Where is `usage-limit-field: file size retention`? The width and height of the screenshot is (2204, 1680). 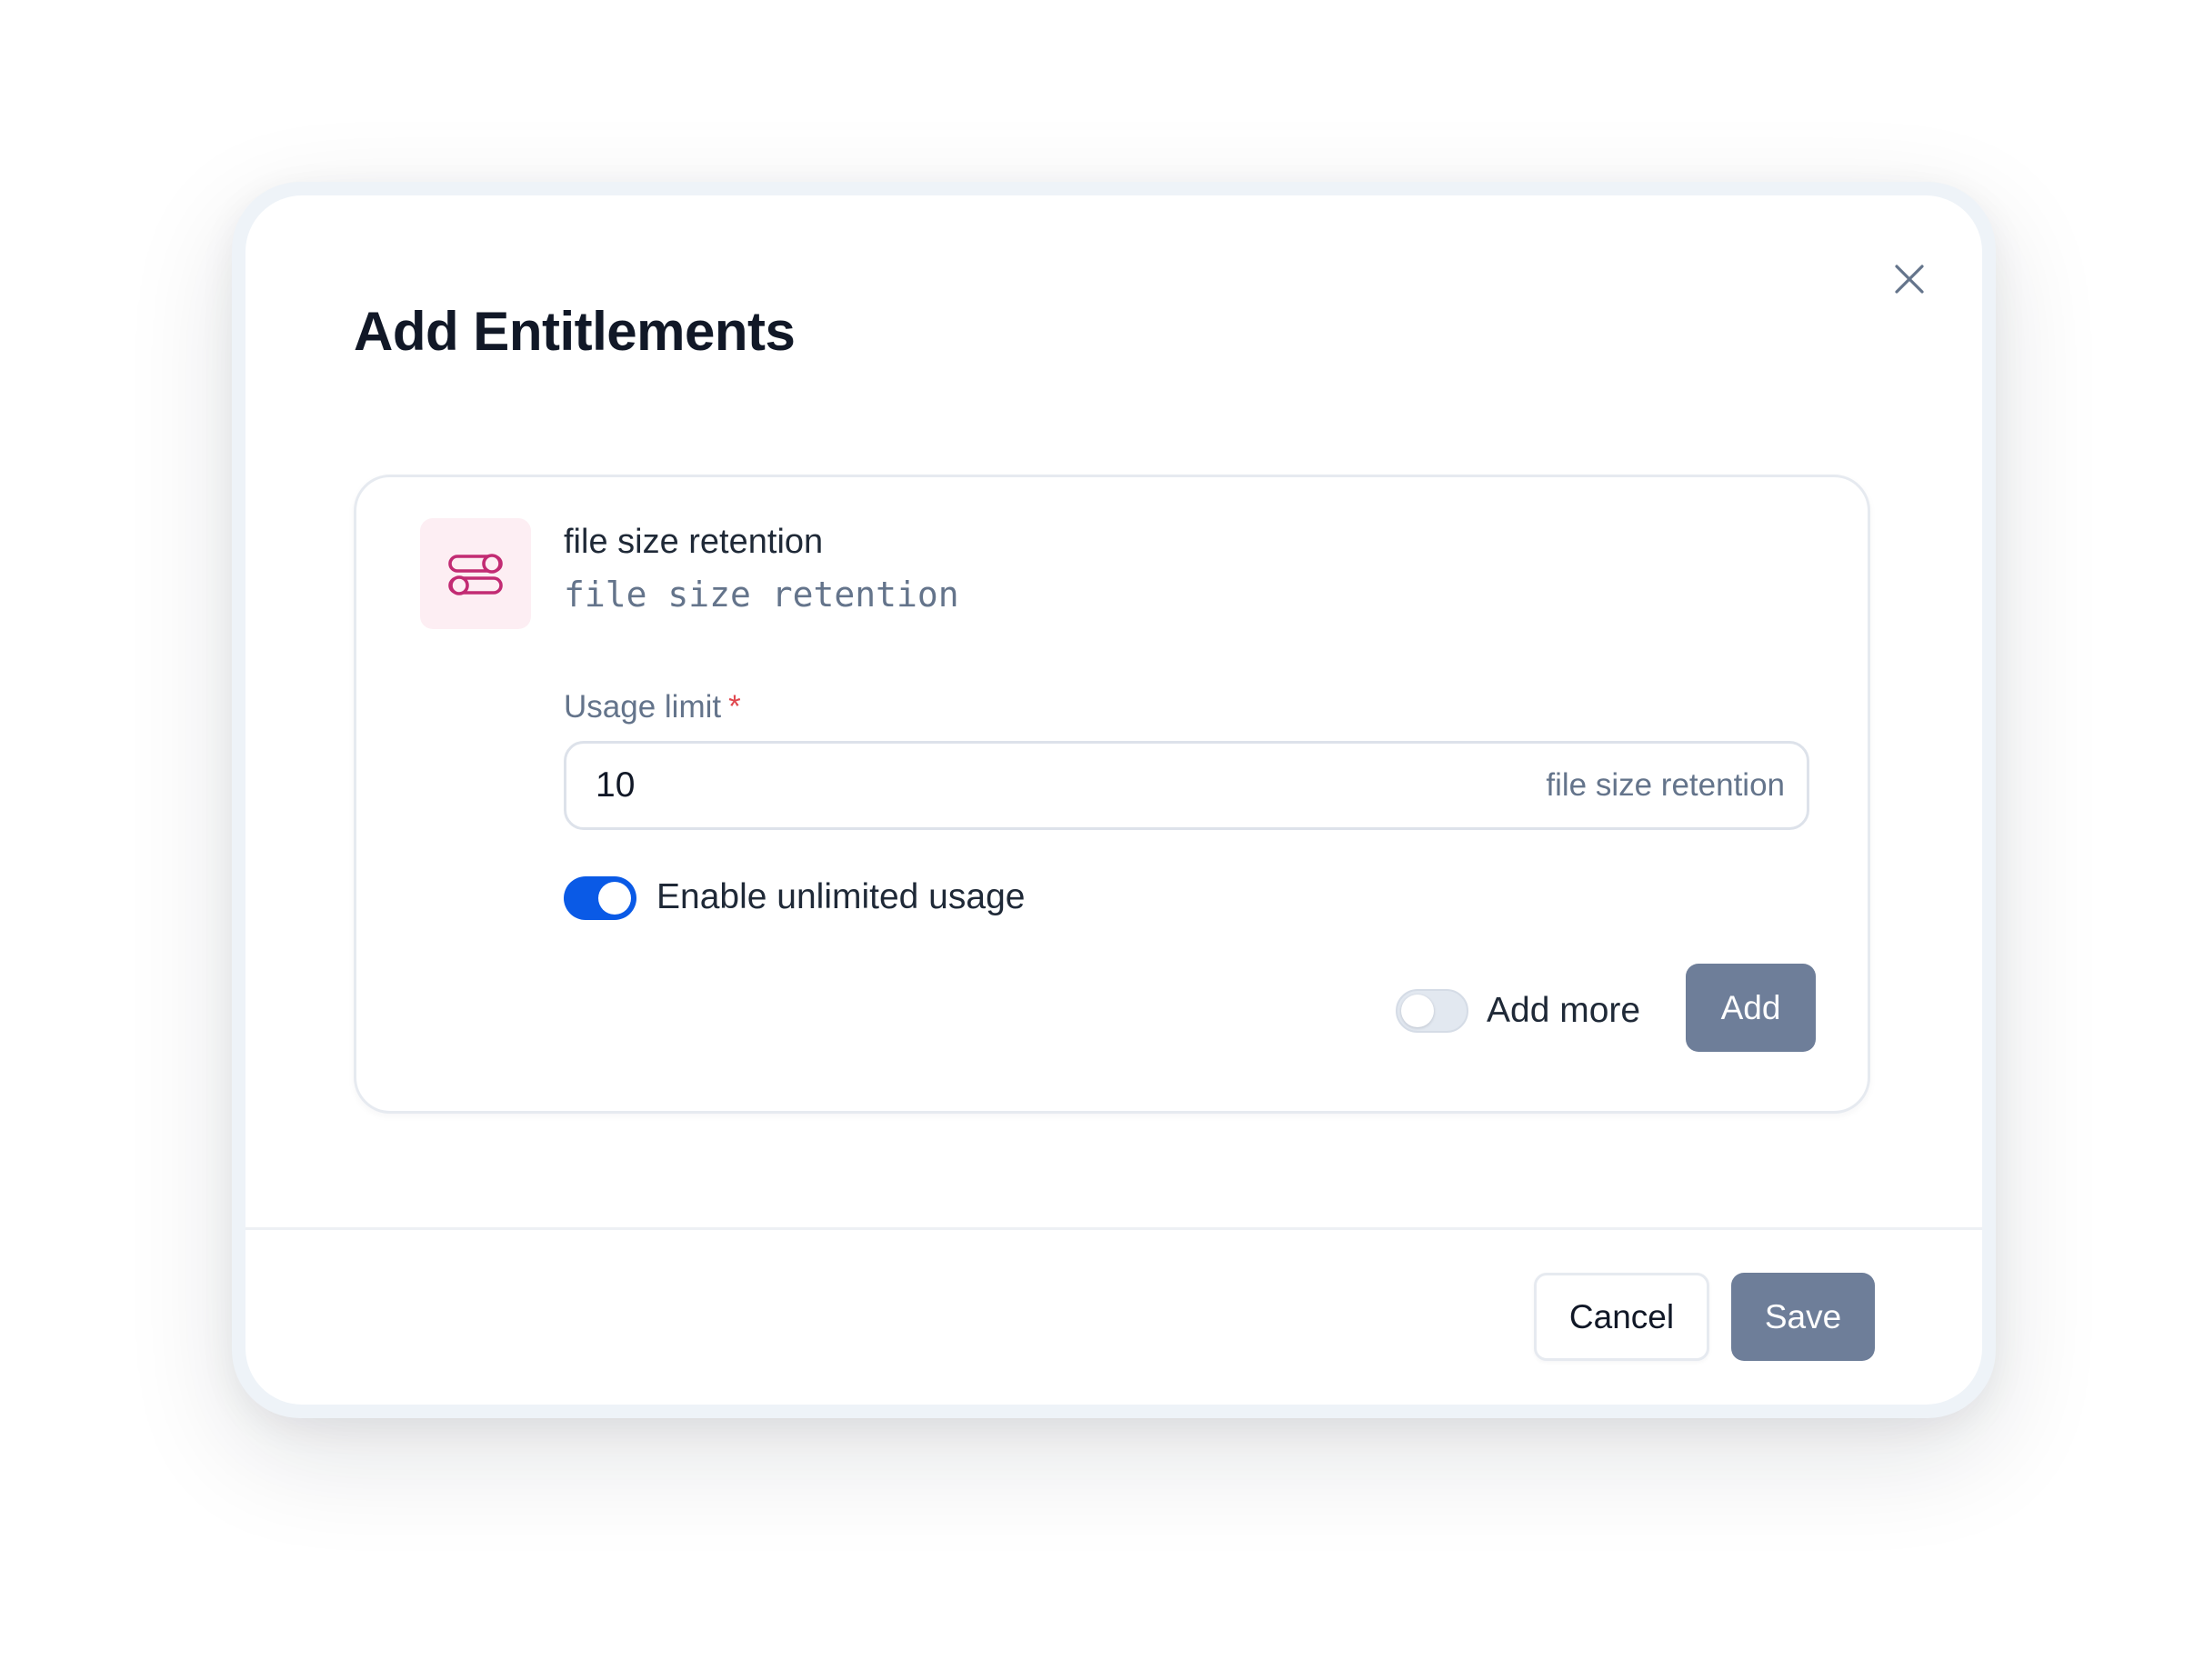
usage-limit-field: file size retention is located at coordinates (1186, 785).